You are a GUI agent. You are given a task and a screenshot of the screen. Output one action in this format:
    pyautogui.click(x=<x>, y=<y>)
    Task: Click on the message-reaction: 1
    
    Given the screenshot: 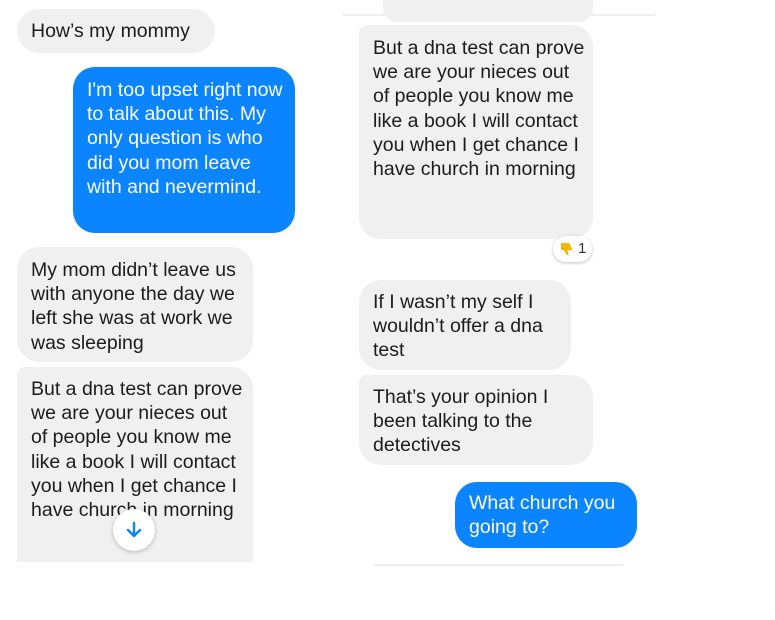 What is the action you would take?
    pyautogui.click(x=573, y=249)
    